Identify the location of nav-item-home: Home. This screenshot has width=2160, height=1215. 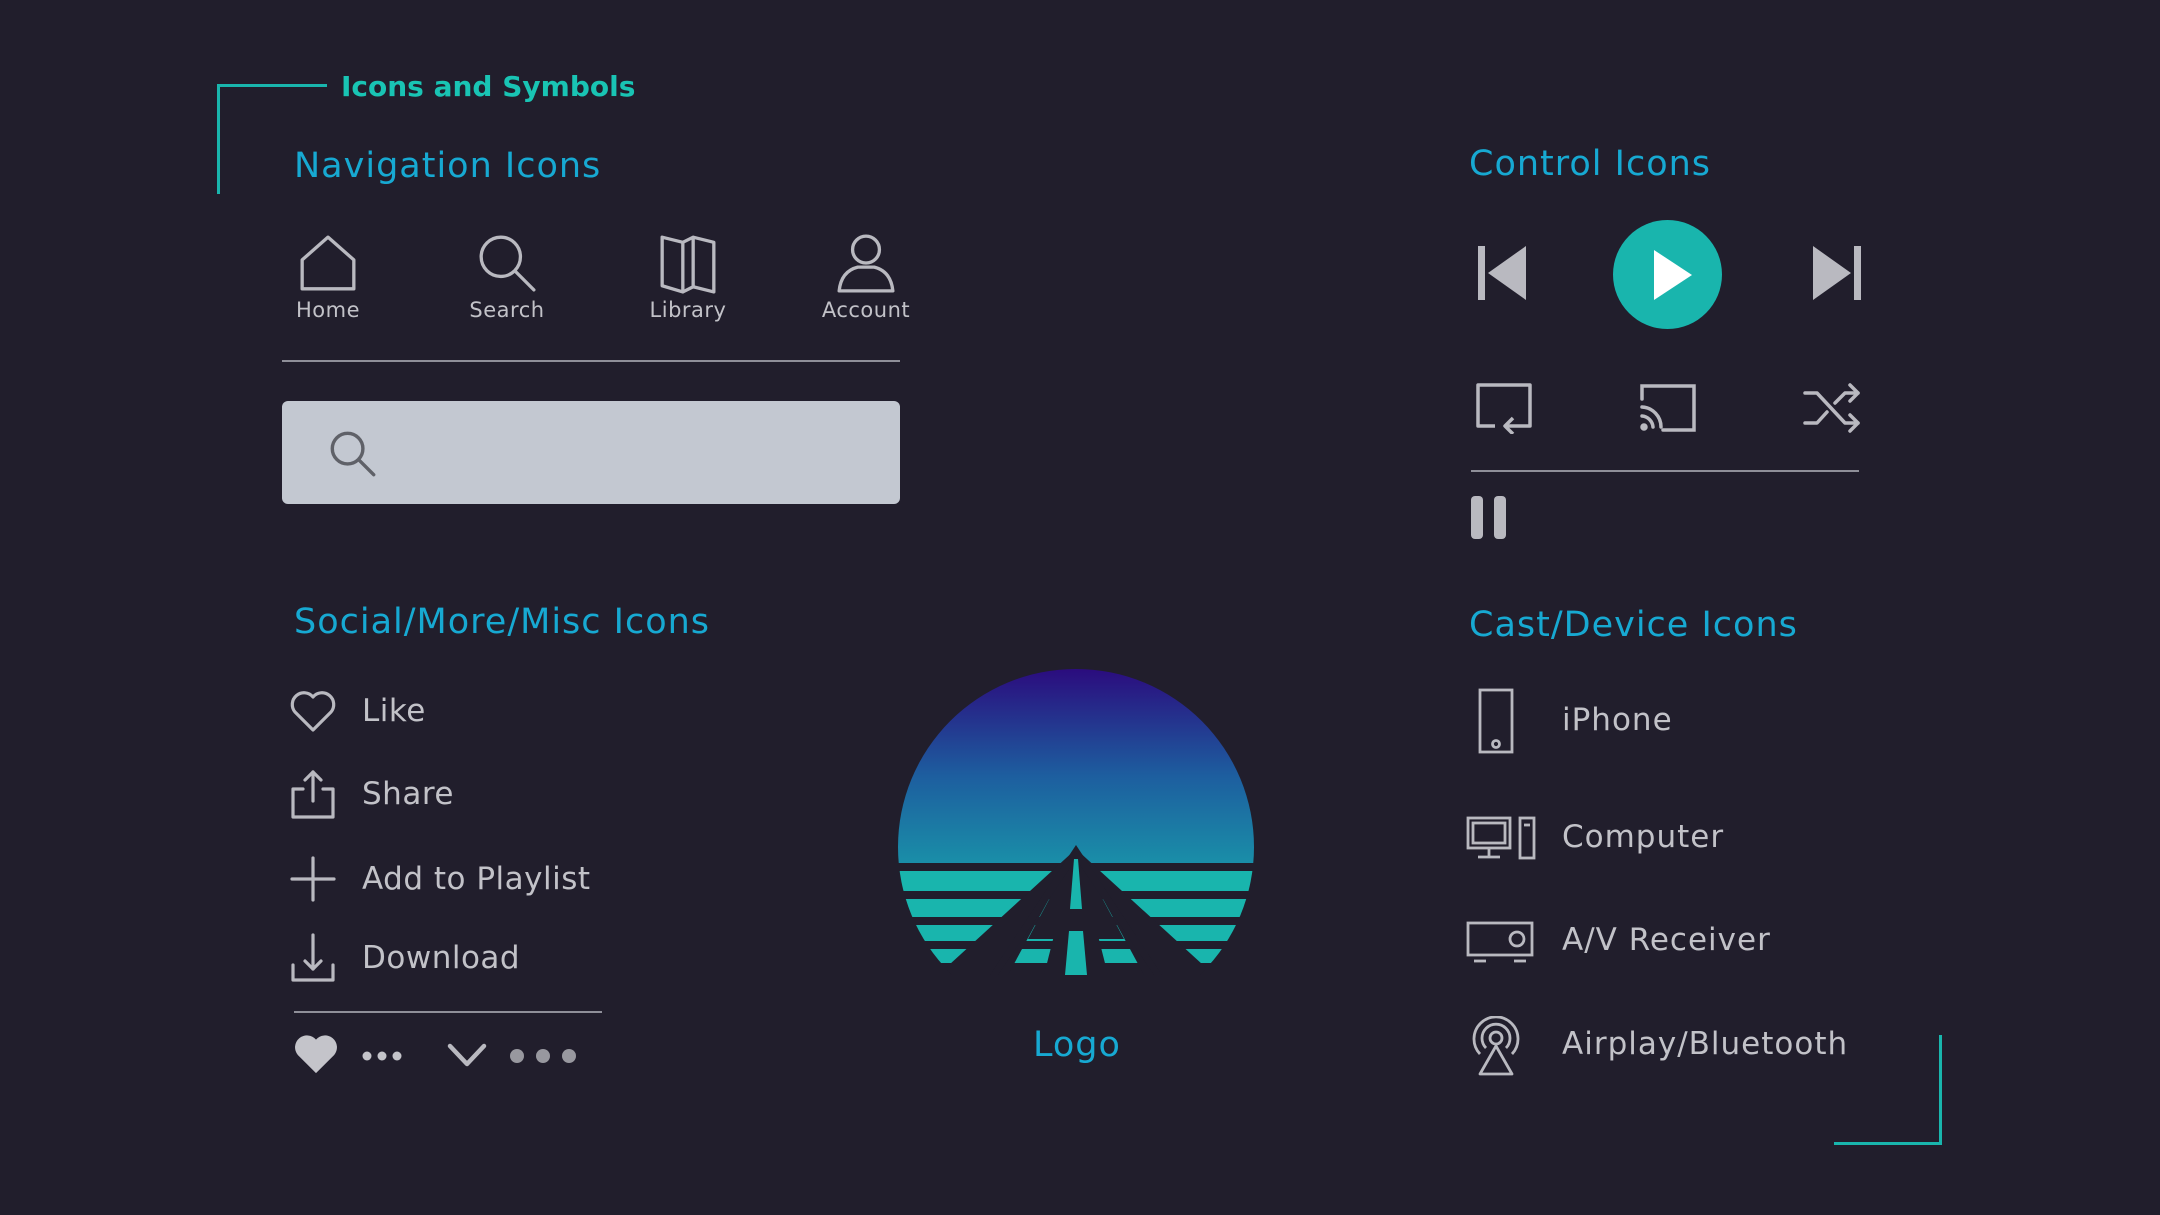
(328, 277).